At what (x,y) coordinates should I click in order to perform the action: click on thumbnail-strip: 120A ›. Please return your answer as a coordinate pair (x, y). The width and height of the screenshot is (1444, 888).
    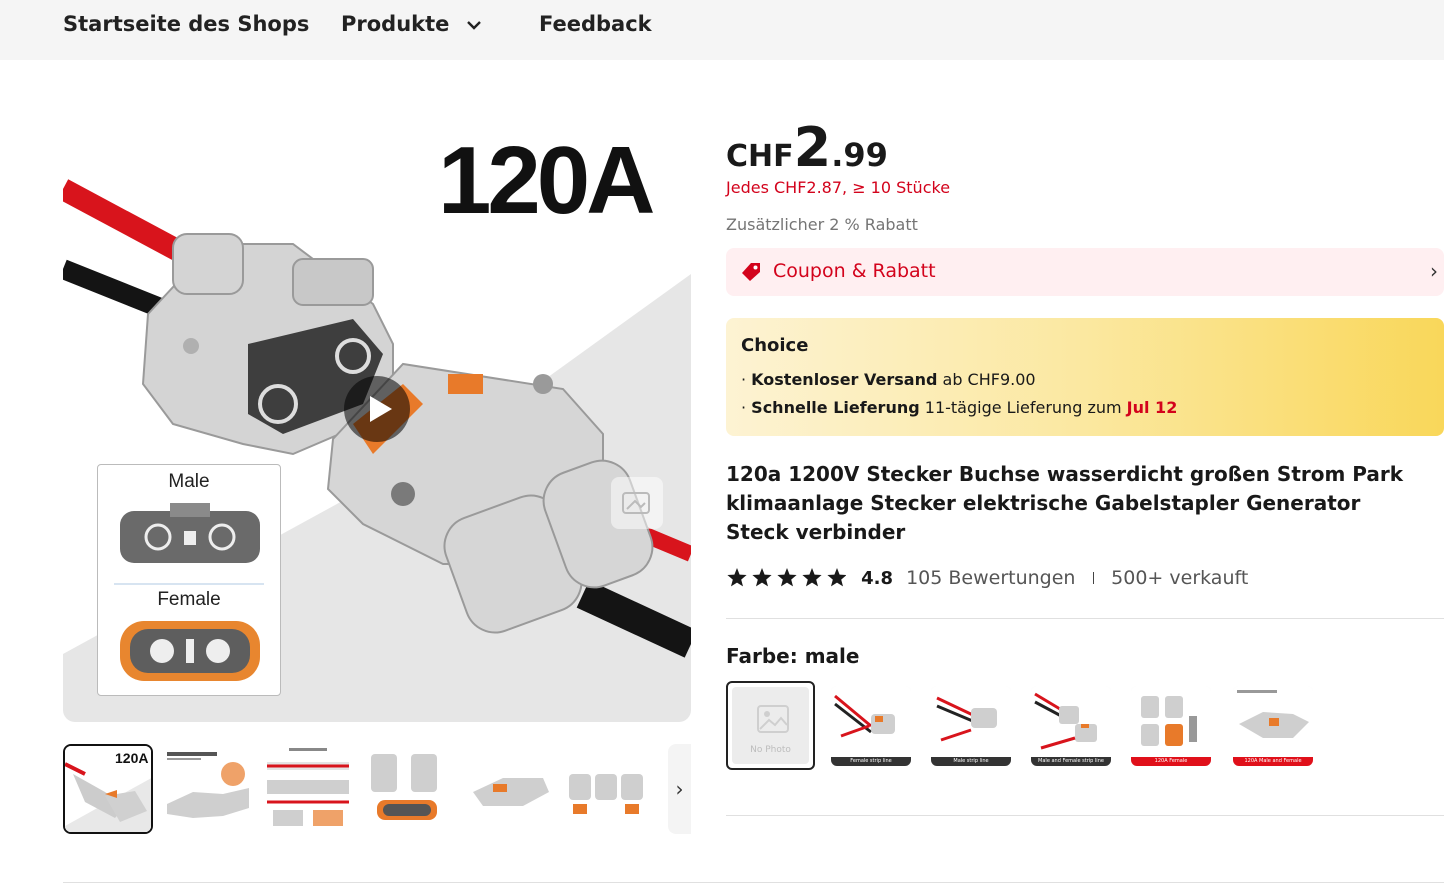
    Looking at the image, I should click on (377, 789).